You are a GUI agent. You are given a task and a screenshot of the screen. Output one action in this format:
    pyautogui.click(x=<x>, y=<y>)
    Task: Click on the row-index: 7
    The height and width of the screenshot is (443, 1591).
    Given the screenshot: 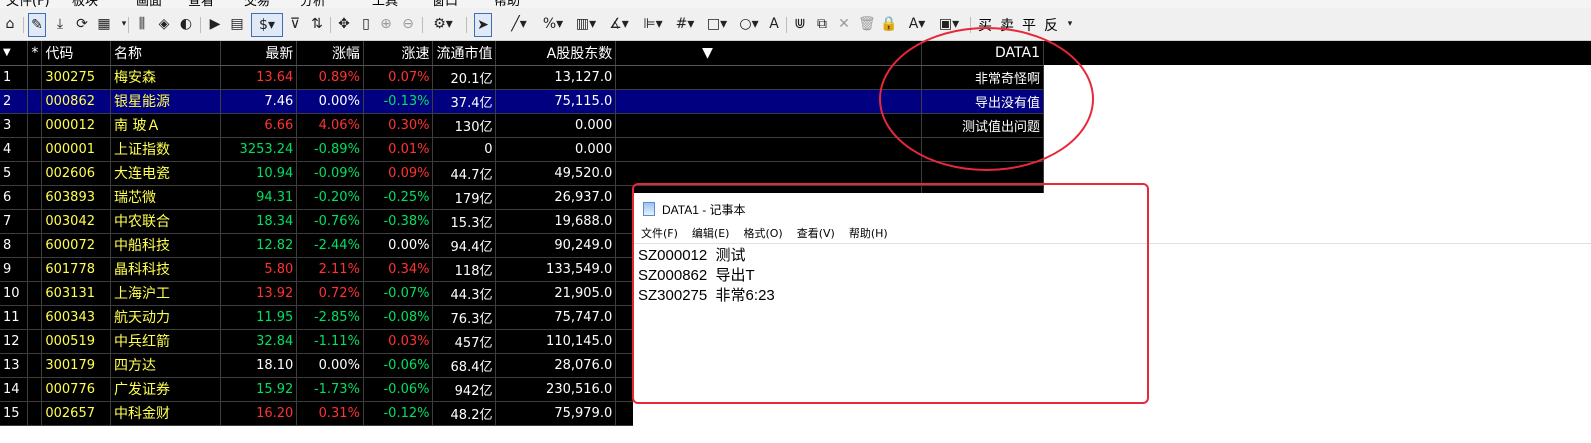 What is the action you would take?
    pyautogui.click(x=14, y=221)
    